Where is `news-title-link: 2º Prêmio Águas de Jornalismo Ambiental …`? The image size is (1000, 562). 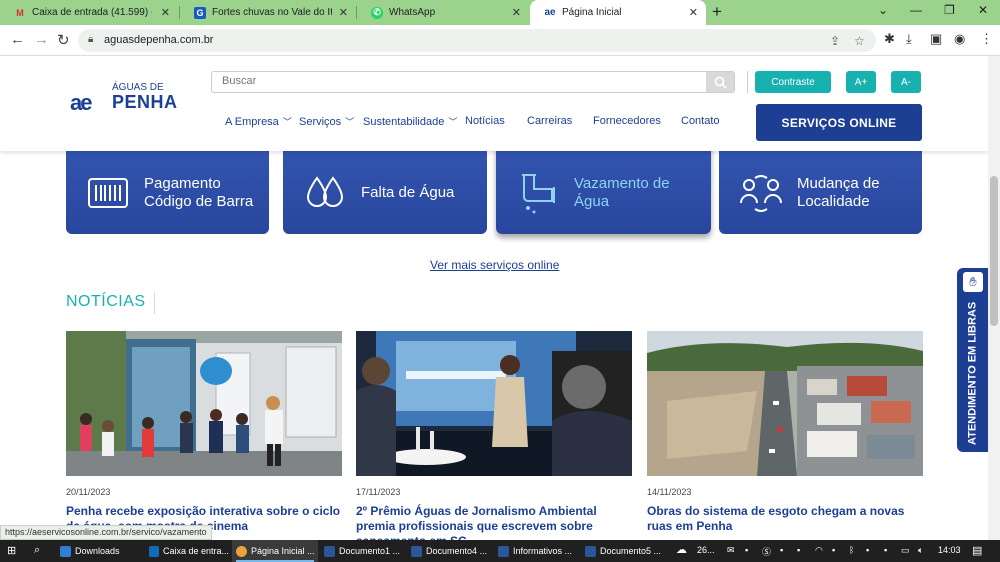 news-title-link: 2º Prêmio Águas de Jornalismo Ambiental … is located at coordinates (495, 522).